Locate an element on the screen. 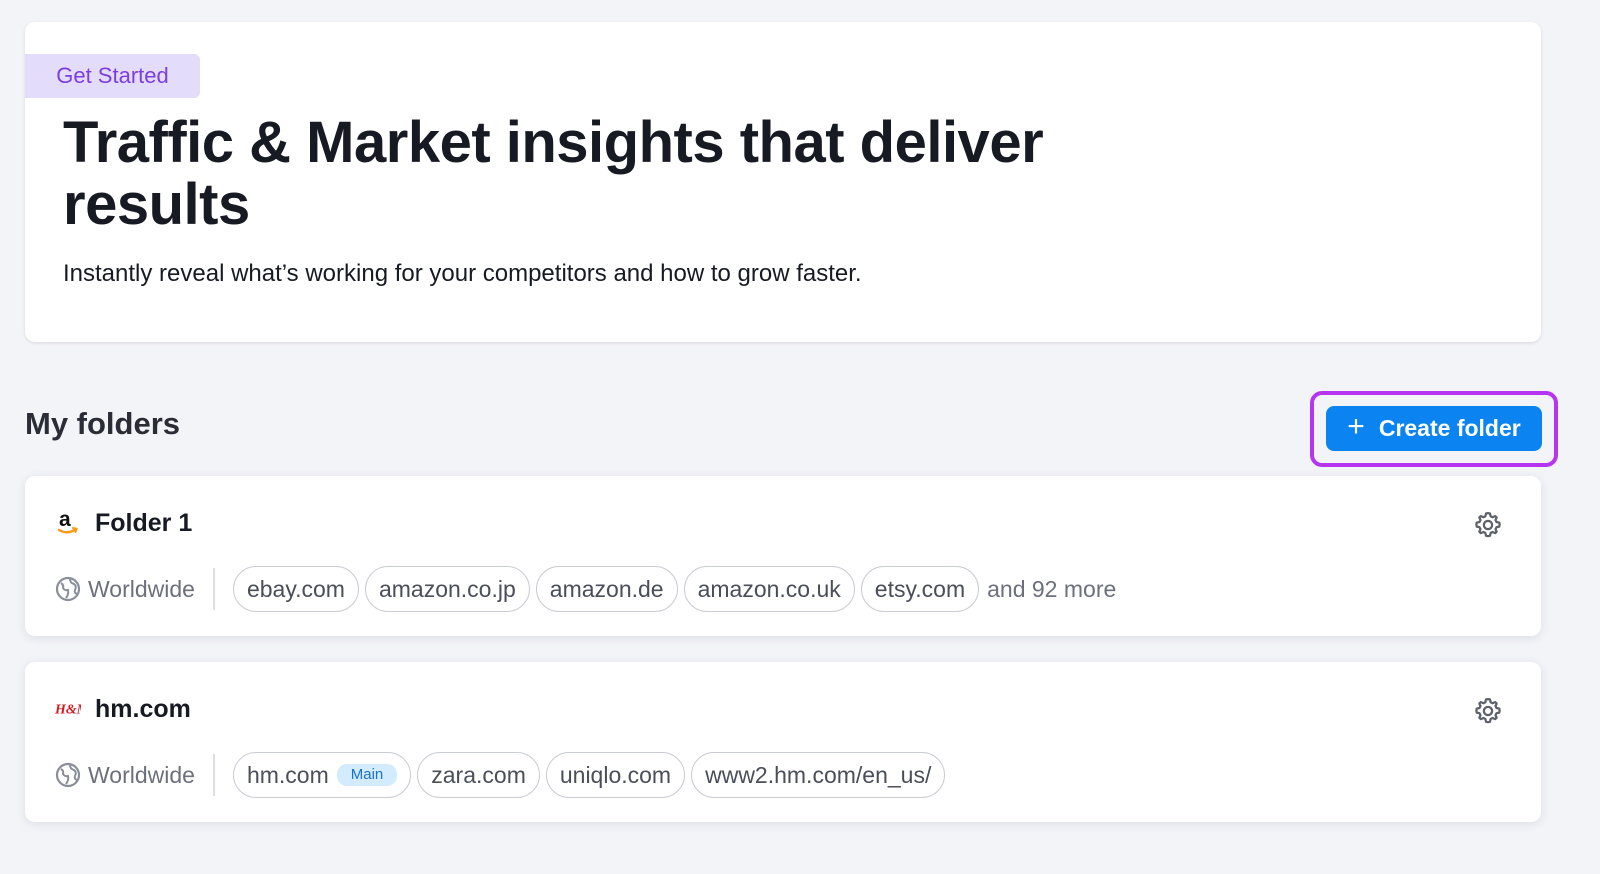 This screenshot has width=1600, height=874. domain-chip: uniqlo.com is located at coordinates (615, 775).